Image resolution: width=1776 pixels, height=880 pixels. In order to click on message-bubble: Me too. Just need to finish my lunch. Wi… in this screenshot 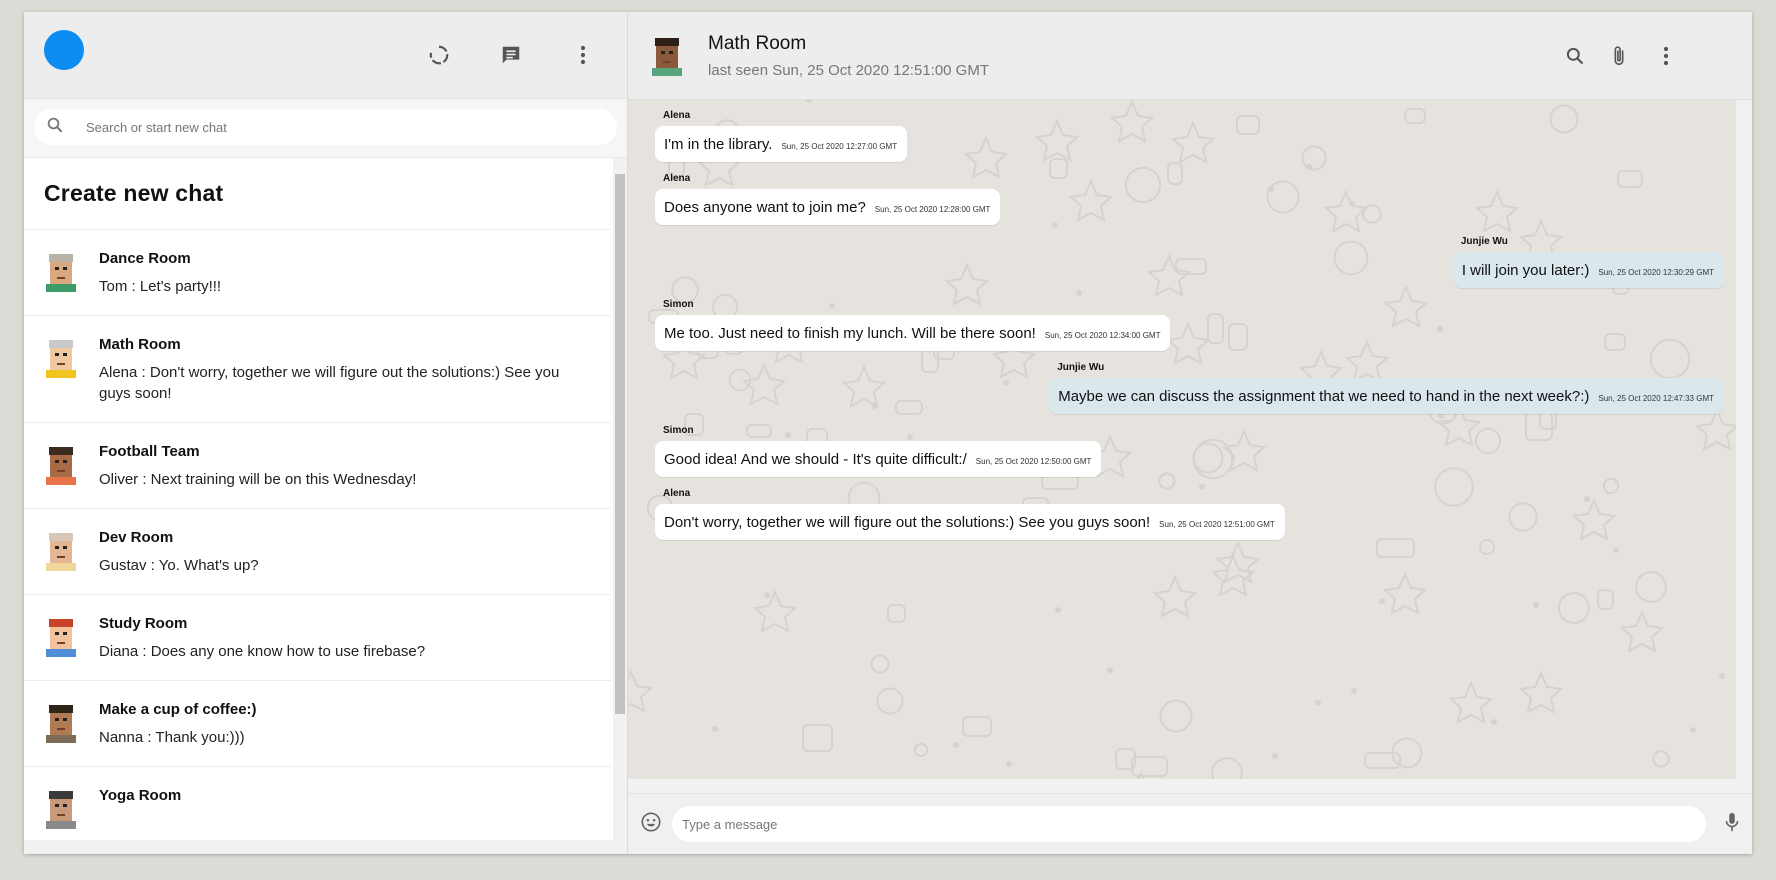, I will do `click(913, 333)`.